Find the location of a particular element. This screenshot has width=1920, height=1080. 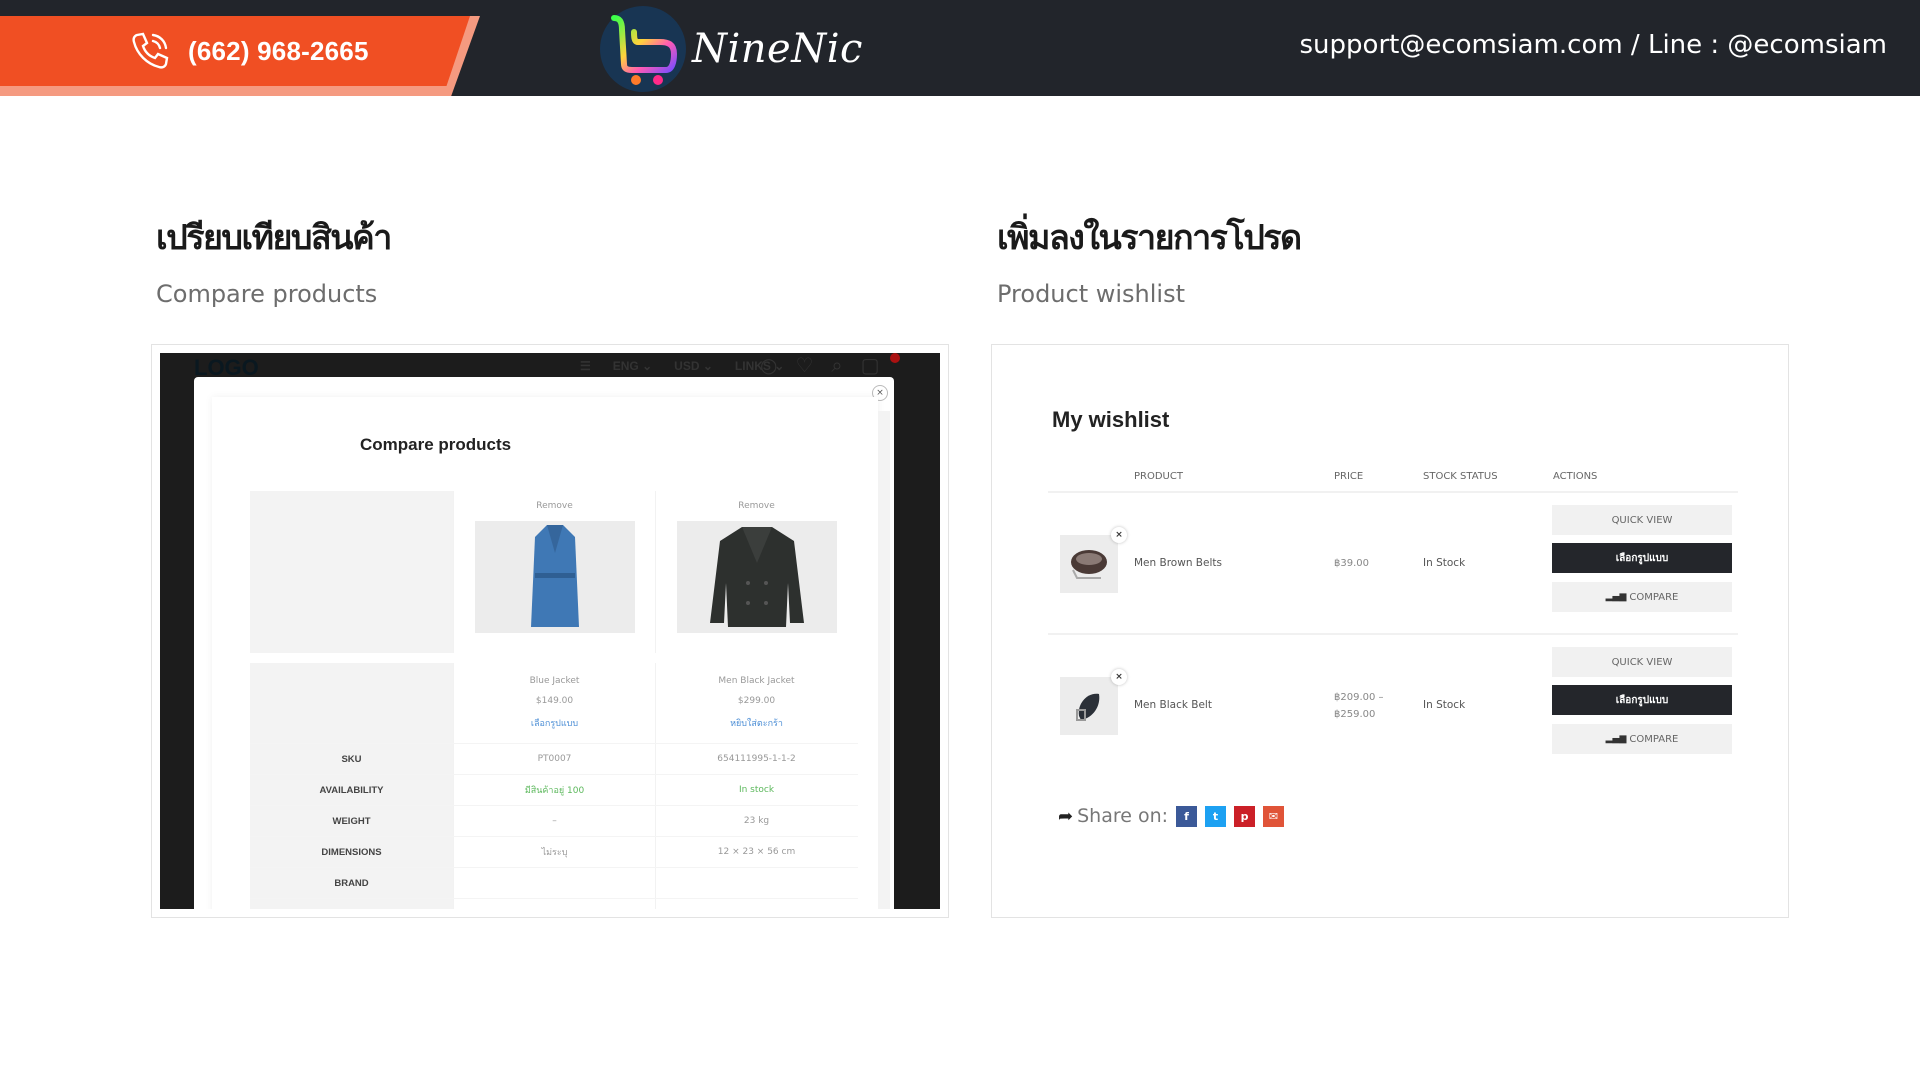

product-thumb-brown-belt is located at coordinates (1089, 564).